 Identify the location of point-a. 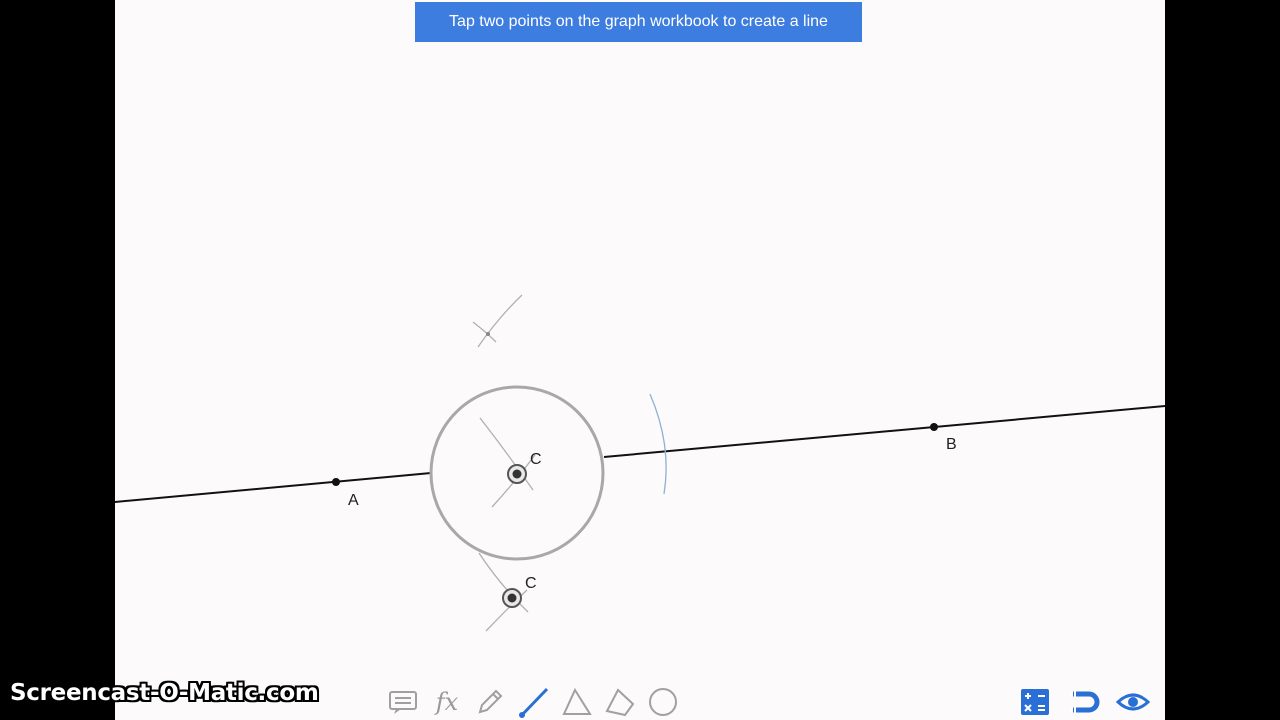
(336, 482).